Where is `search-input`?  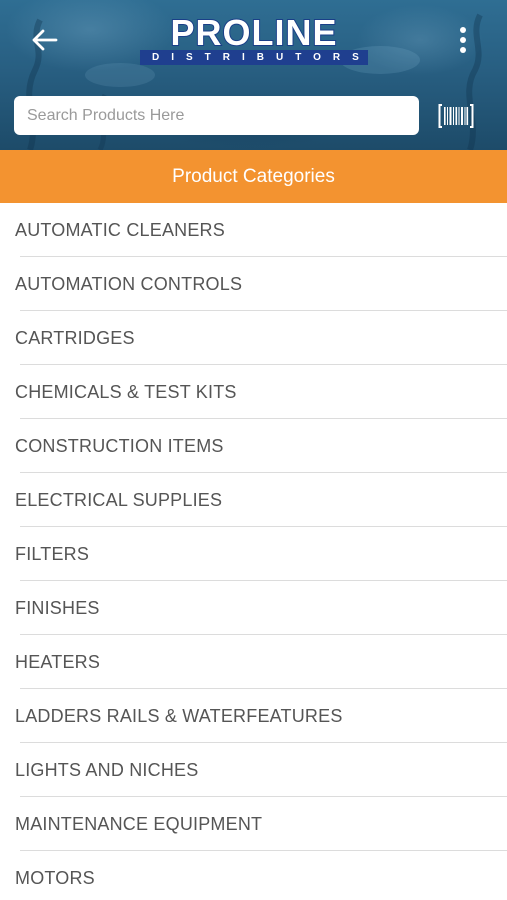
search-input is located at coordinates (216, 115).